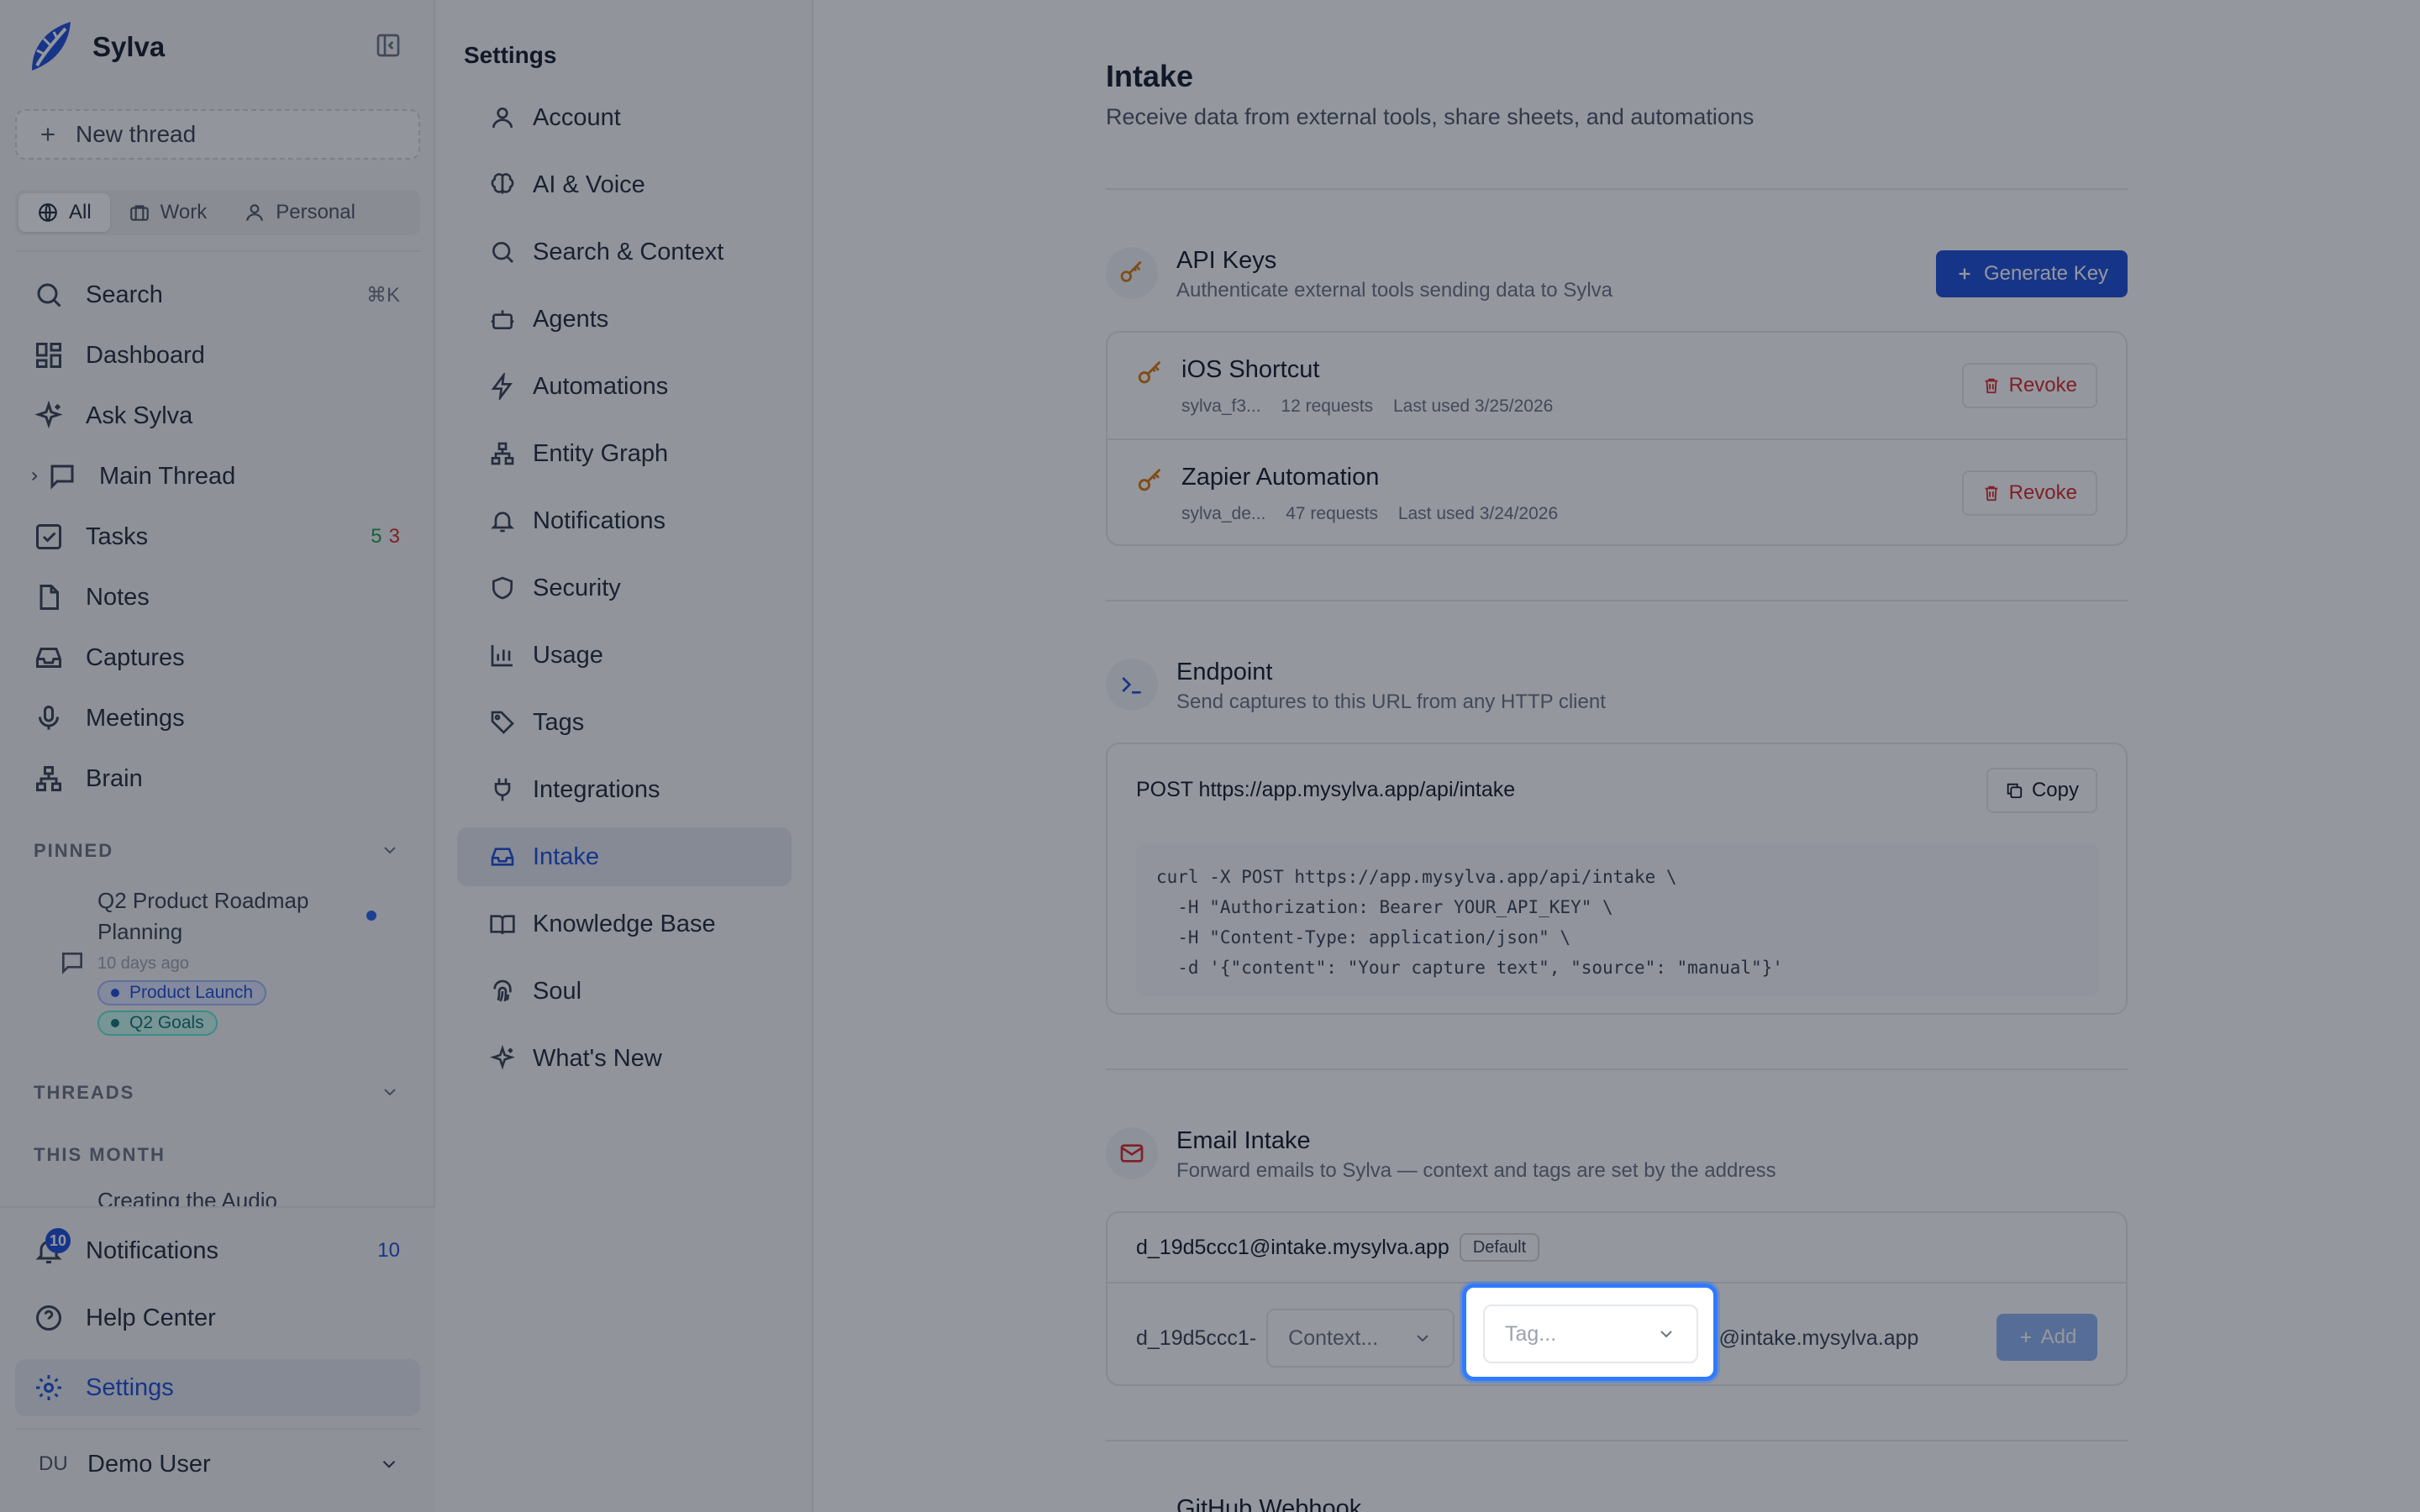 This screenshot has height=1512, width=2420. I want to click on nav-item-search: Search ⌘K, so click(218, 295).